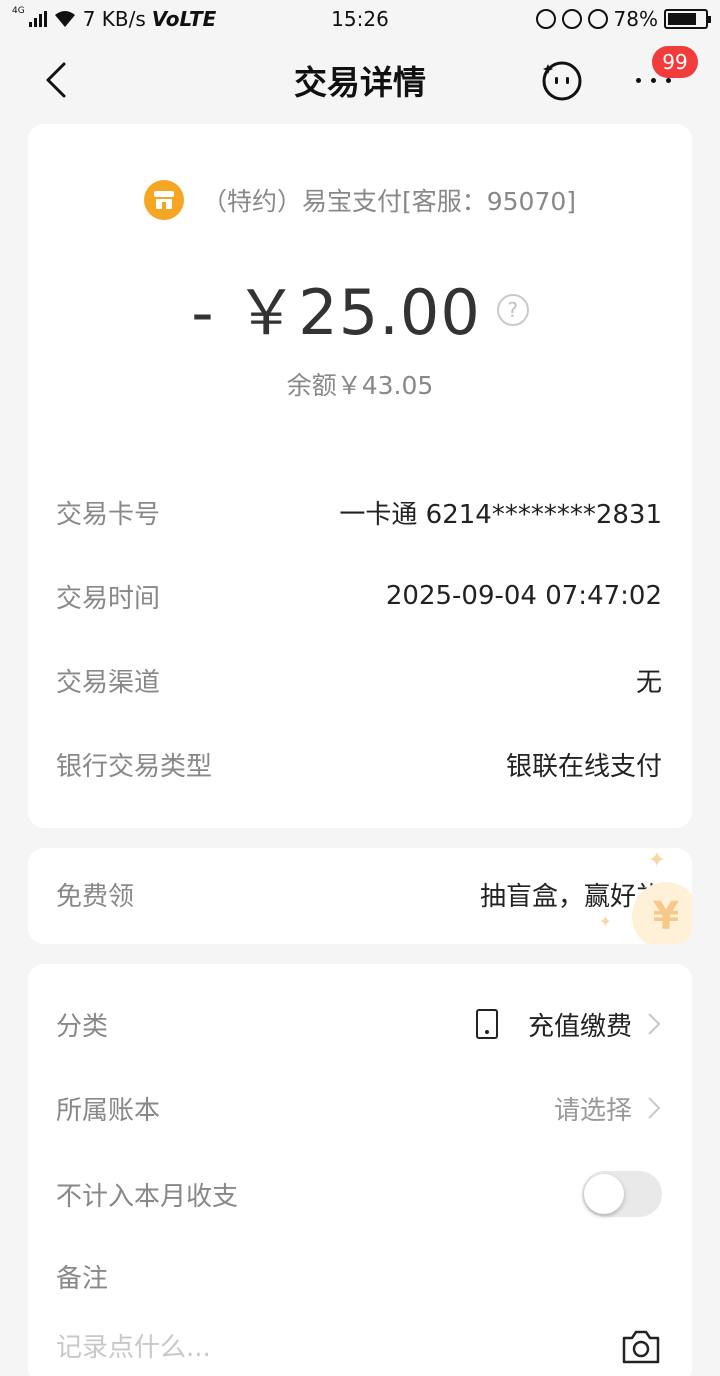 The width and height of the screenshot is (720, 1376). I want to click on phone-icon, so click(486, 1024).